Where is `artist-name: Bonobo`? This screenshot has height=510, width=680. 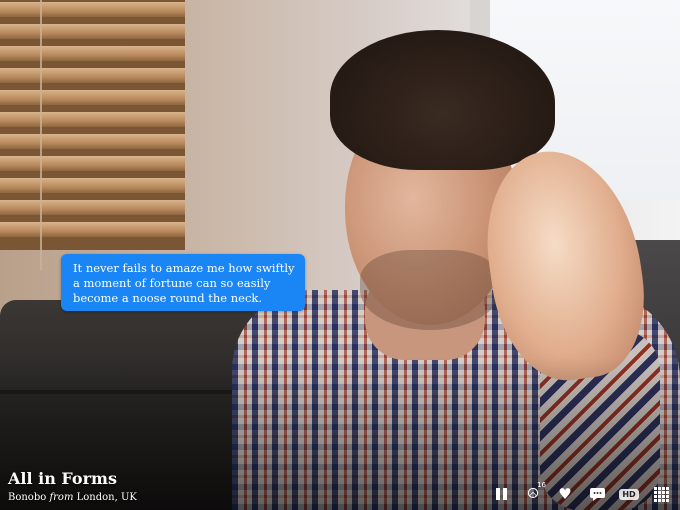 artist-name: Bonobo is located at coordinates (27, 497).